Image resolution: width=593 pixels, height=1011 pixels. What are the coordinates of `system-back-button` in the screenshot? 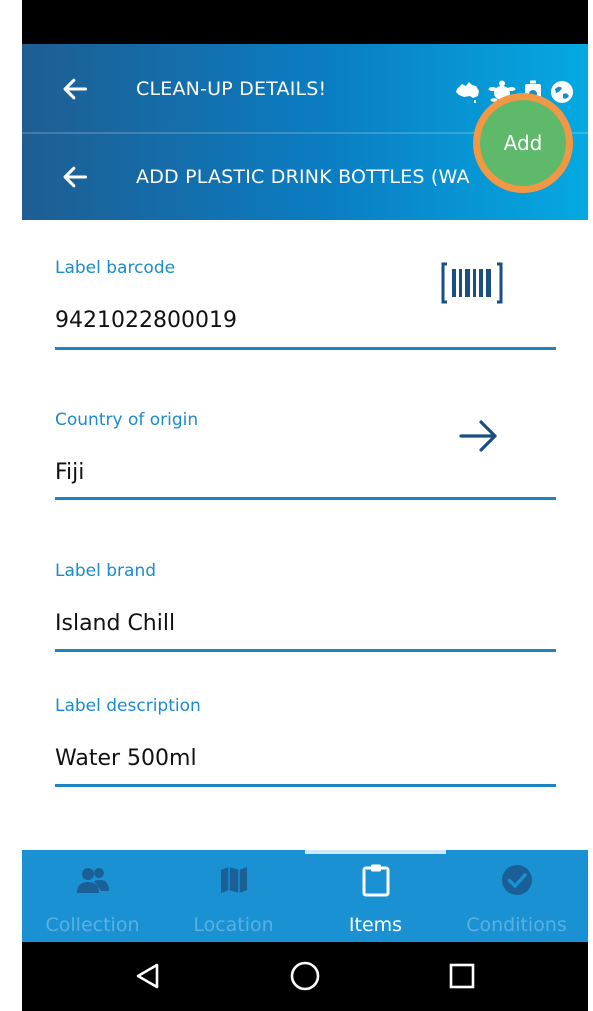 It's located at (148, 976).